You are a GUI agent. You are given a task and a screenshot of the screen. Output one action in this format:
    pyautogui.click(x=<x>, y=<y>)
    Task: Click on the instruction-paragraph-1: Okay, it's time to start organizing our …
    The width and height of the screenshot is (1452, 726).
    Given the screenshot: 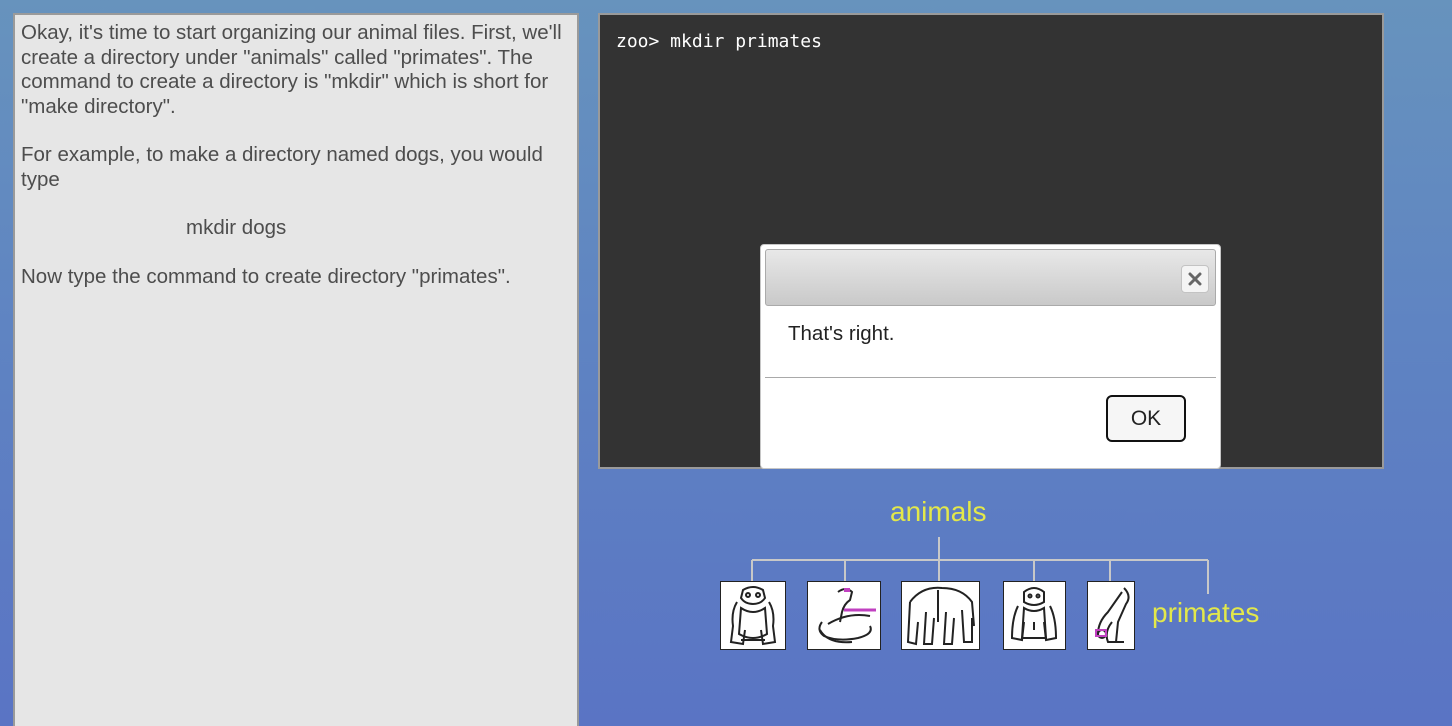 What is the action you would take?
    pyautogui.click(x=291, y=69)
    